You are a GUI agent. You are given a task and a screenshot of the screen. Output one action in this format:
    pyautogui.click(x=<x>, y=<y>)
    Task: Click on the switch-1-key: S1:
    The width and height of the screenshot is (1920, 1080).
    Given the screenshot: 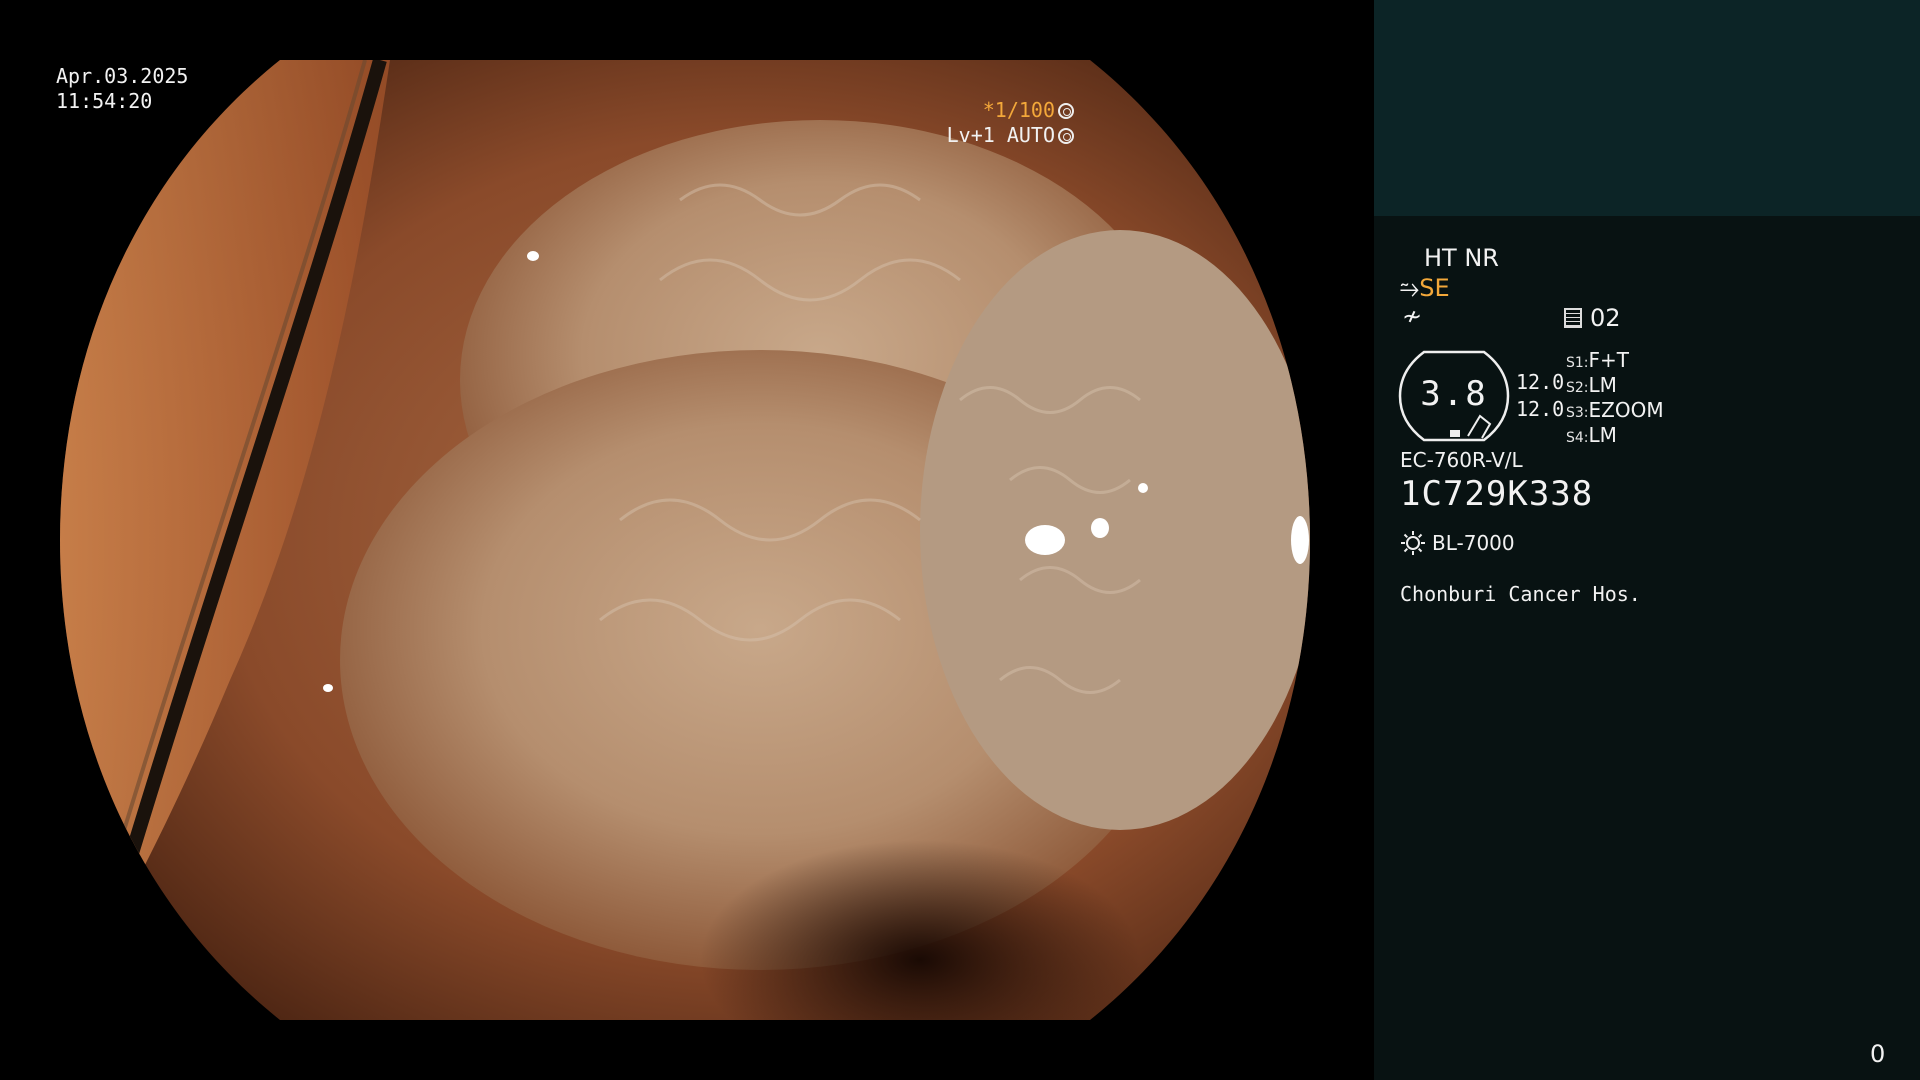 What is the action you would take?
    pyautogui.click(x=1577, y=363)
    